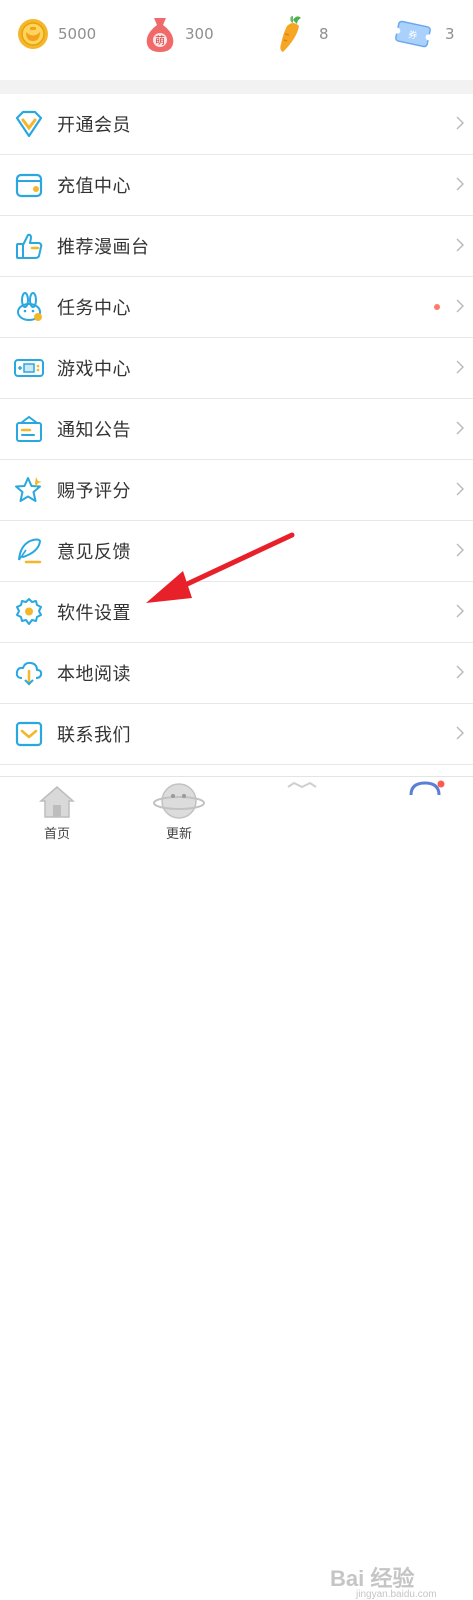 This screenshot has width=473, height=1600. Describe the element at coordinates (29, 490) in the screenshot. I see `star-icon` at that location.